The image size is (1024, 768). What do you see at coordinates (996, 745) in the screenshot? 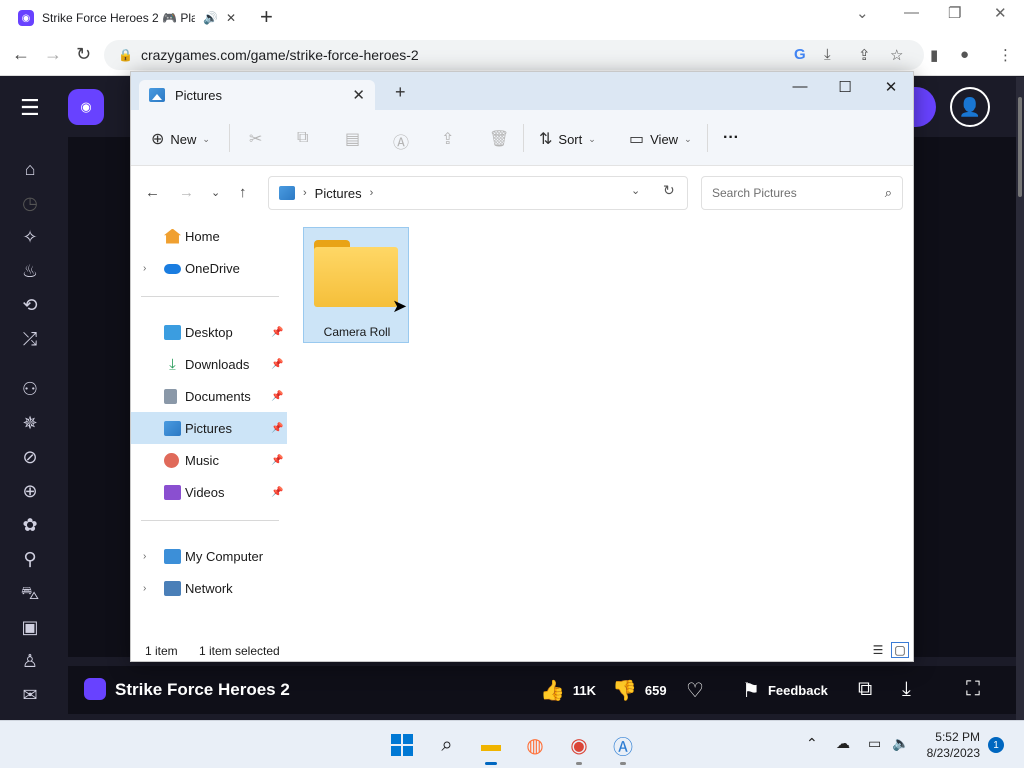
I see `notification-badge: 1` at bounding box center [996, 745].